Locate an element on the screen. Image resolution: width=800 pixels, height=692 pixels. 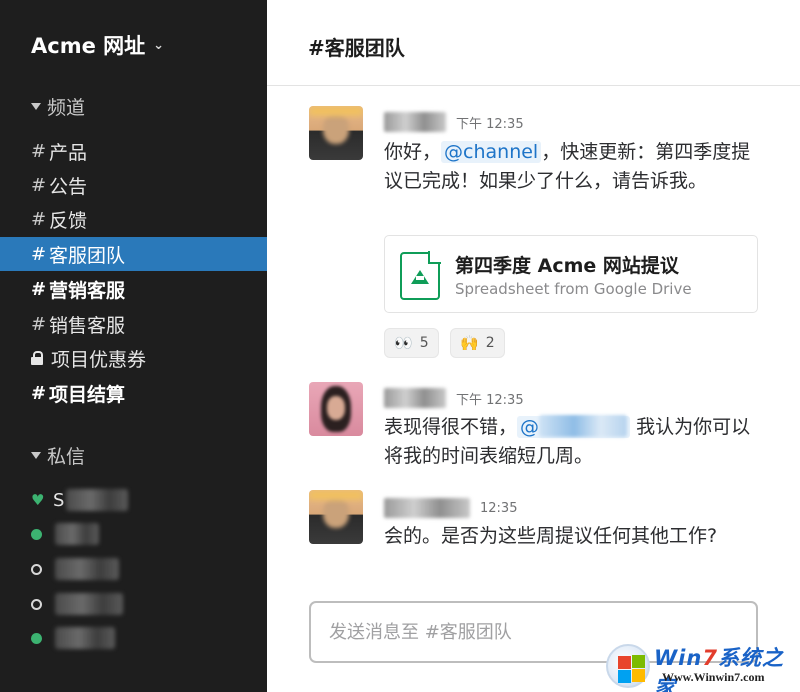
message-text: 会的。是否为这些周提议任何其他工作? is located at coordinates (551, 536).